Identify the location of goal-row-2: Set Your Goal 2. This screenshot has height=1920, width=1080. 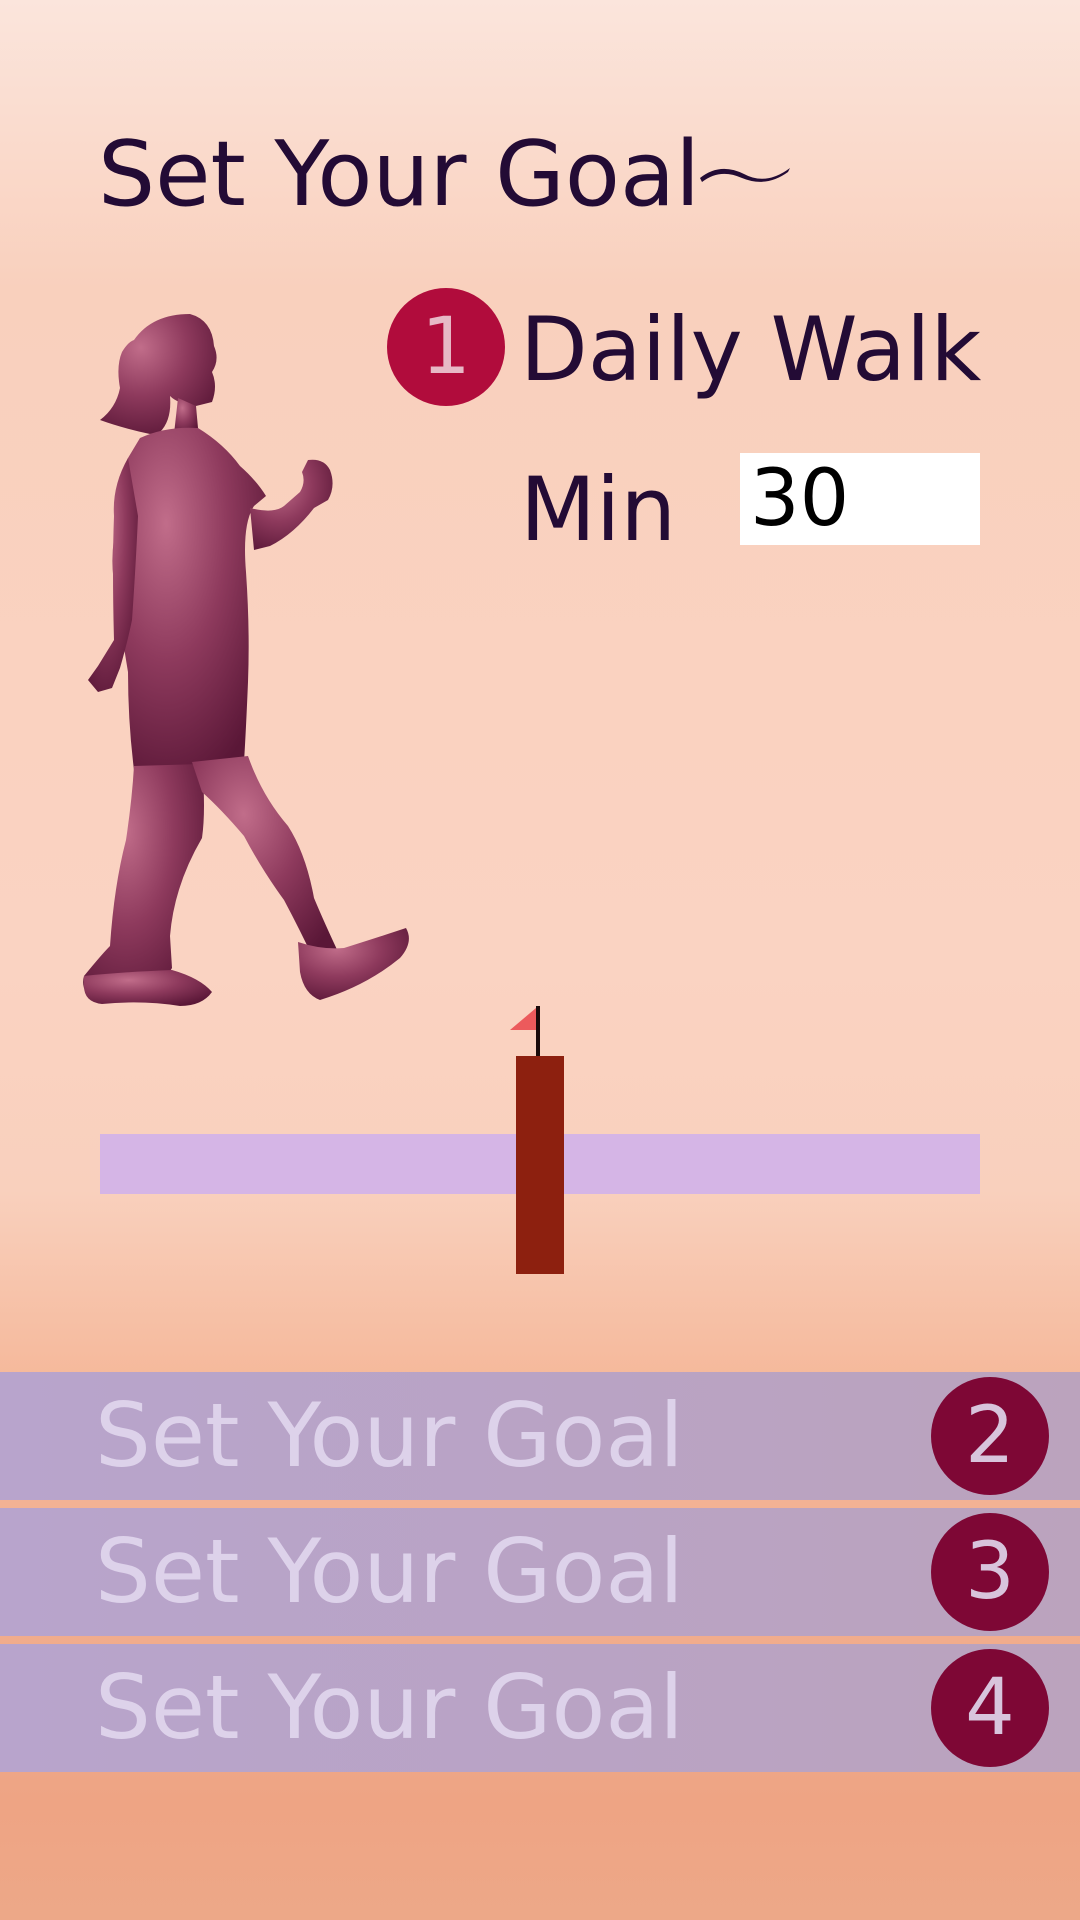
(540, 1436).